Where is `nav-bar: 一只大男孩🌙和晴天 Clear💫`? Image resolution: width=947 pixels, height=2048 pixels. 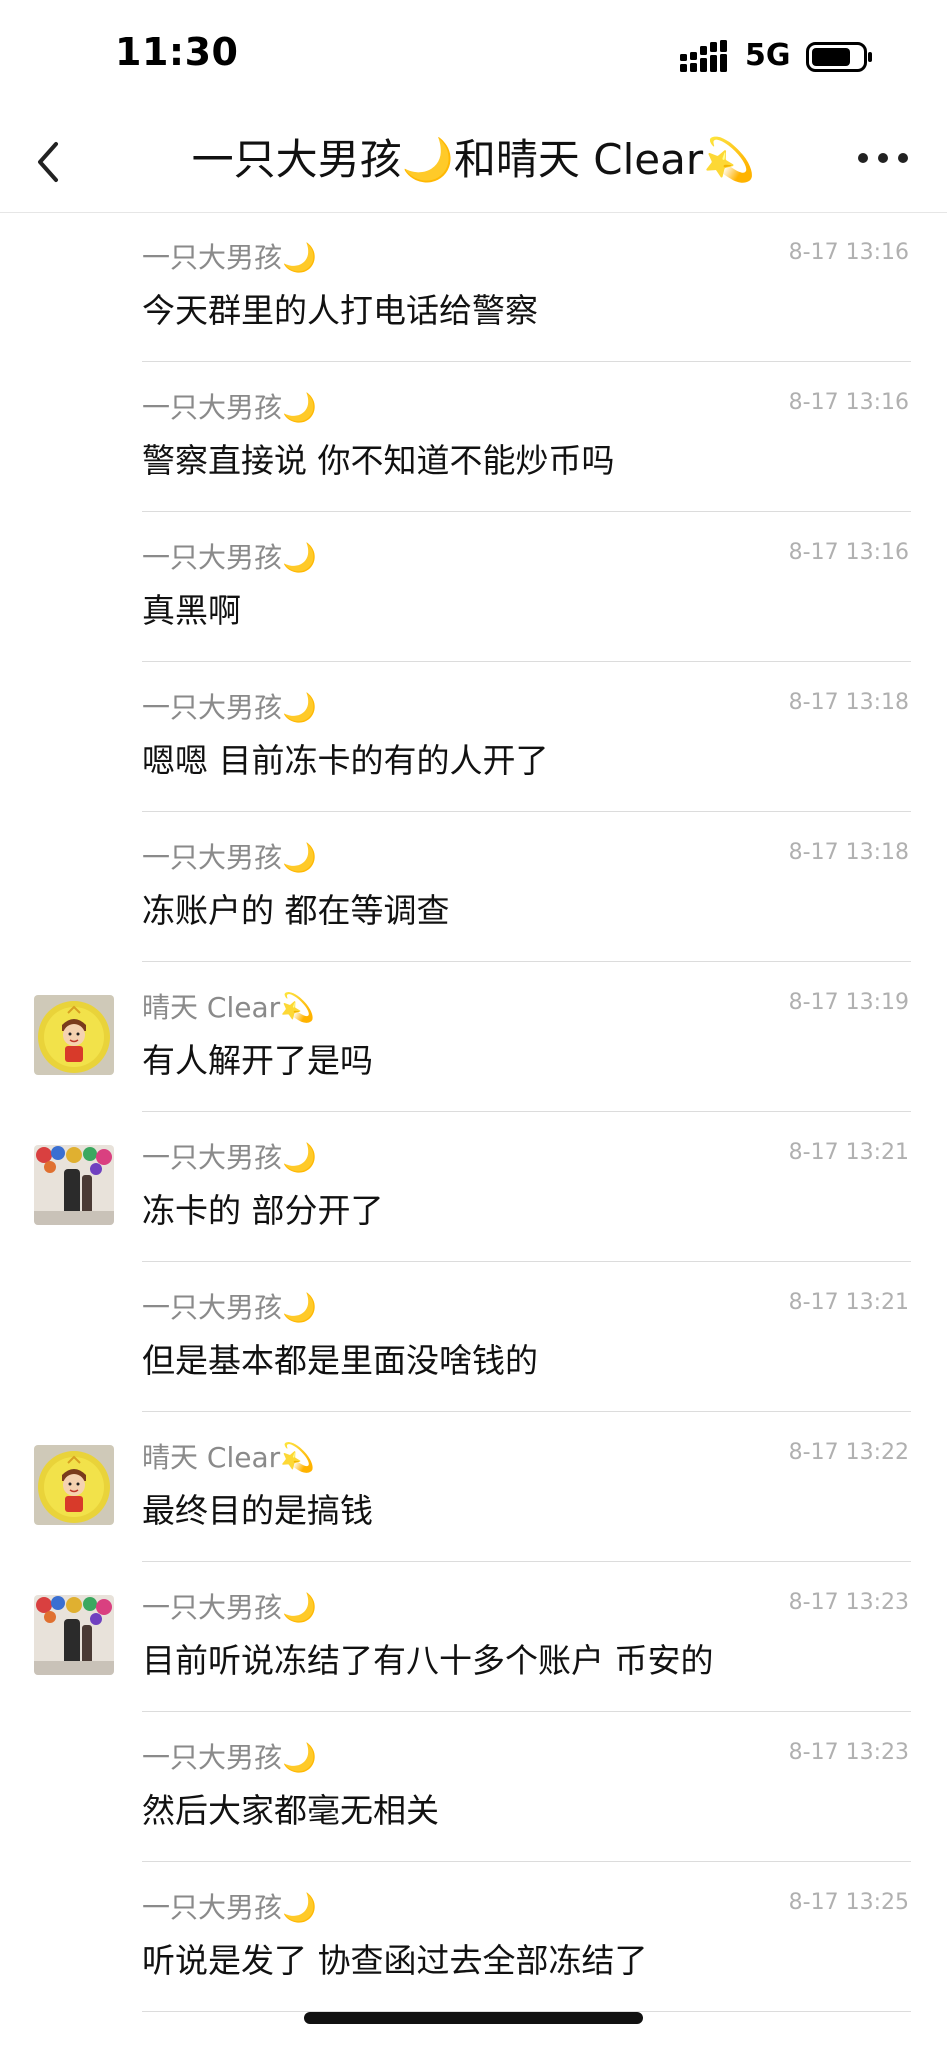
nav-bar: 一只大男孩🌙和晴天 Clear💫 is located at coordinates (473, 162).